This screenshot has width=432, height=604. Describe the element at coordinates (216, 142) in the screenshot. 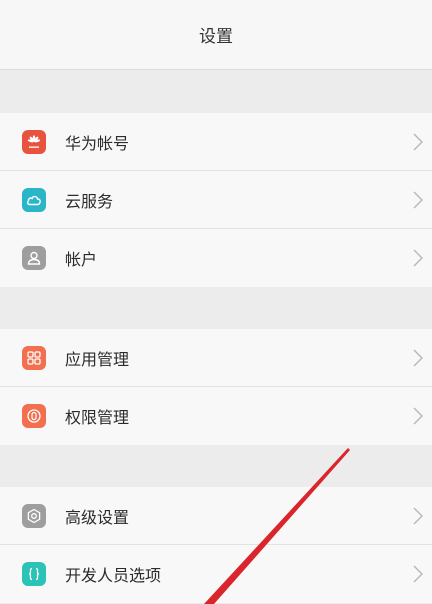

I see `settings-item-huawei-account: 华为帐号` at that location.